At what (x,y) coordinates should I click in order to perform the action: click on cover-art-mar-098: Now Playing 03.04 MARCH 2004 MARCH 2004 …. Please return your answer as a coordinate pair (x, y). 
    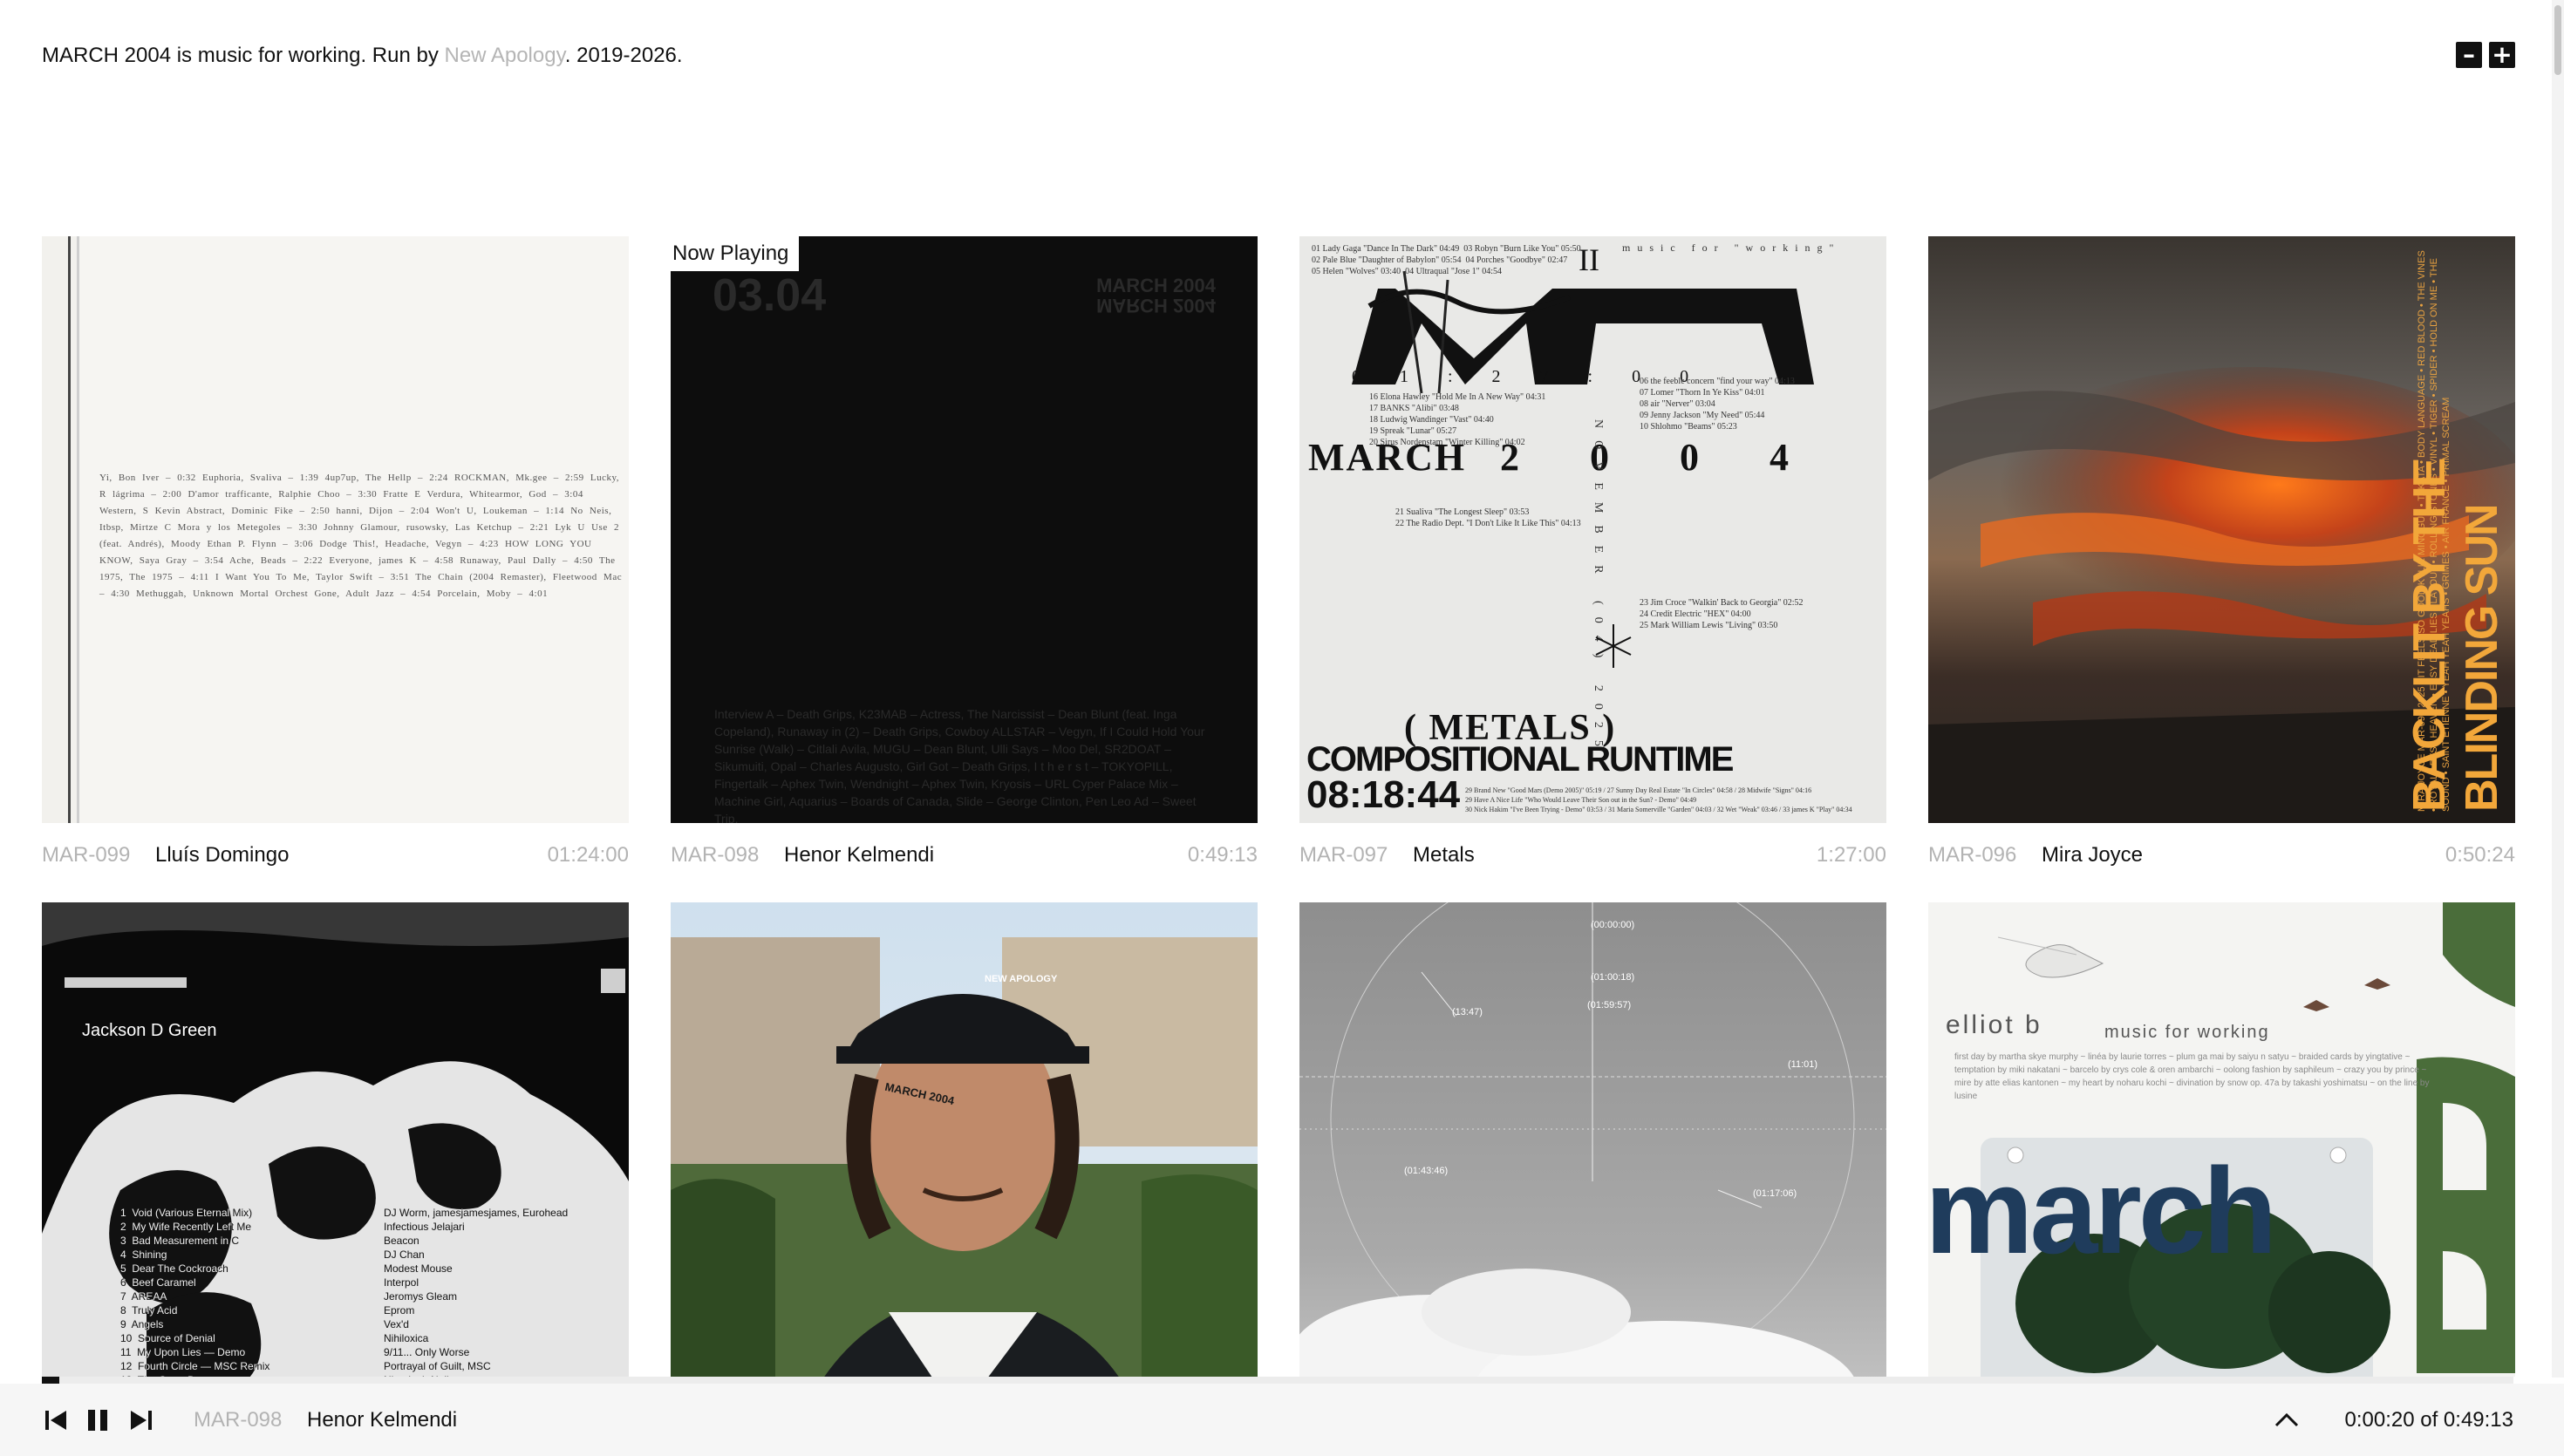
    Looking at the image, I should click on (964, 529).